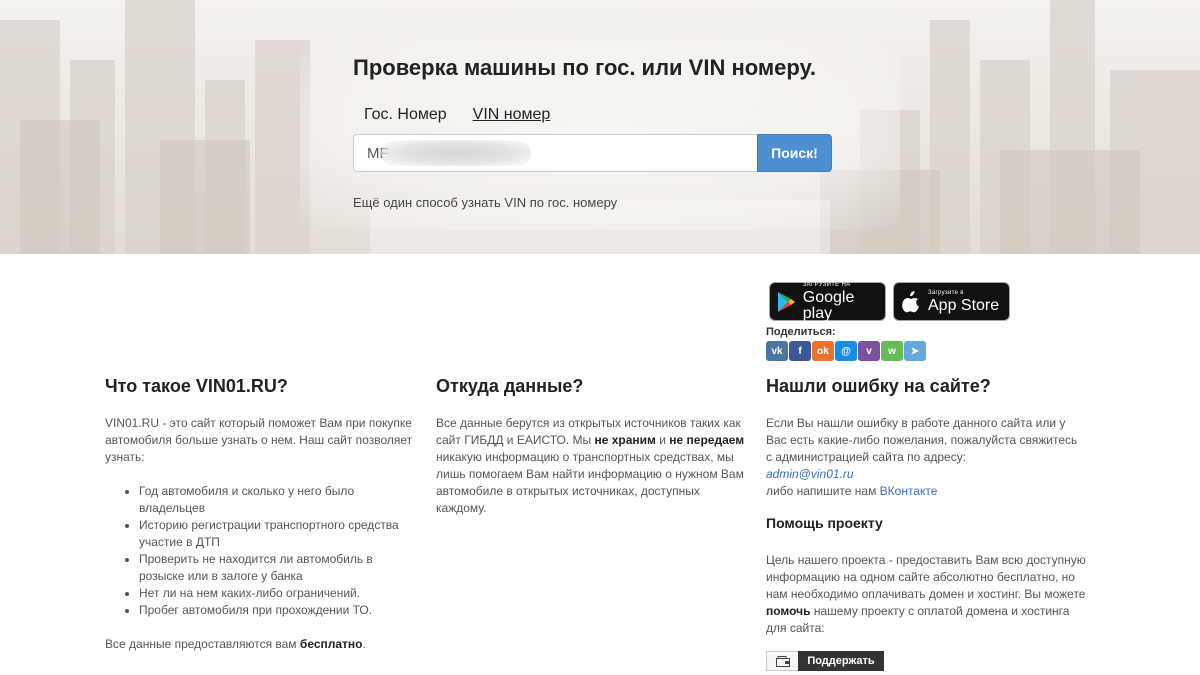 This screenshot has width=1200, height=675. Describe the element at coordinates (196, 386) in the screenshot. I see `about-title: Что такое VIN01.RU?` at that location.